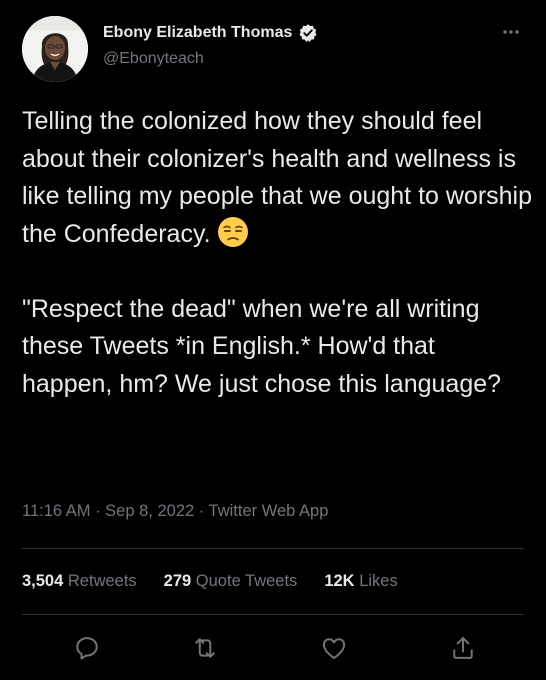  What do you see at coordinates (197, 33) in the screenshot?
I see `display-name: Ebony Elizabeth Thomas` at bounding box center [197, 33].